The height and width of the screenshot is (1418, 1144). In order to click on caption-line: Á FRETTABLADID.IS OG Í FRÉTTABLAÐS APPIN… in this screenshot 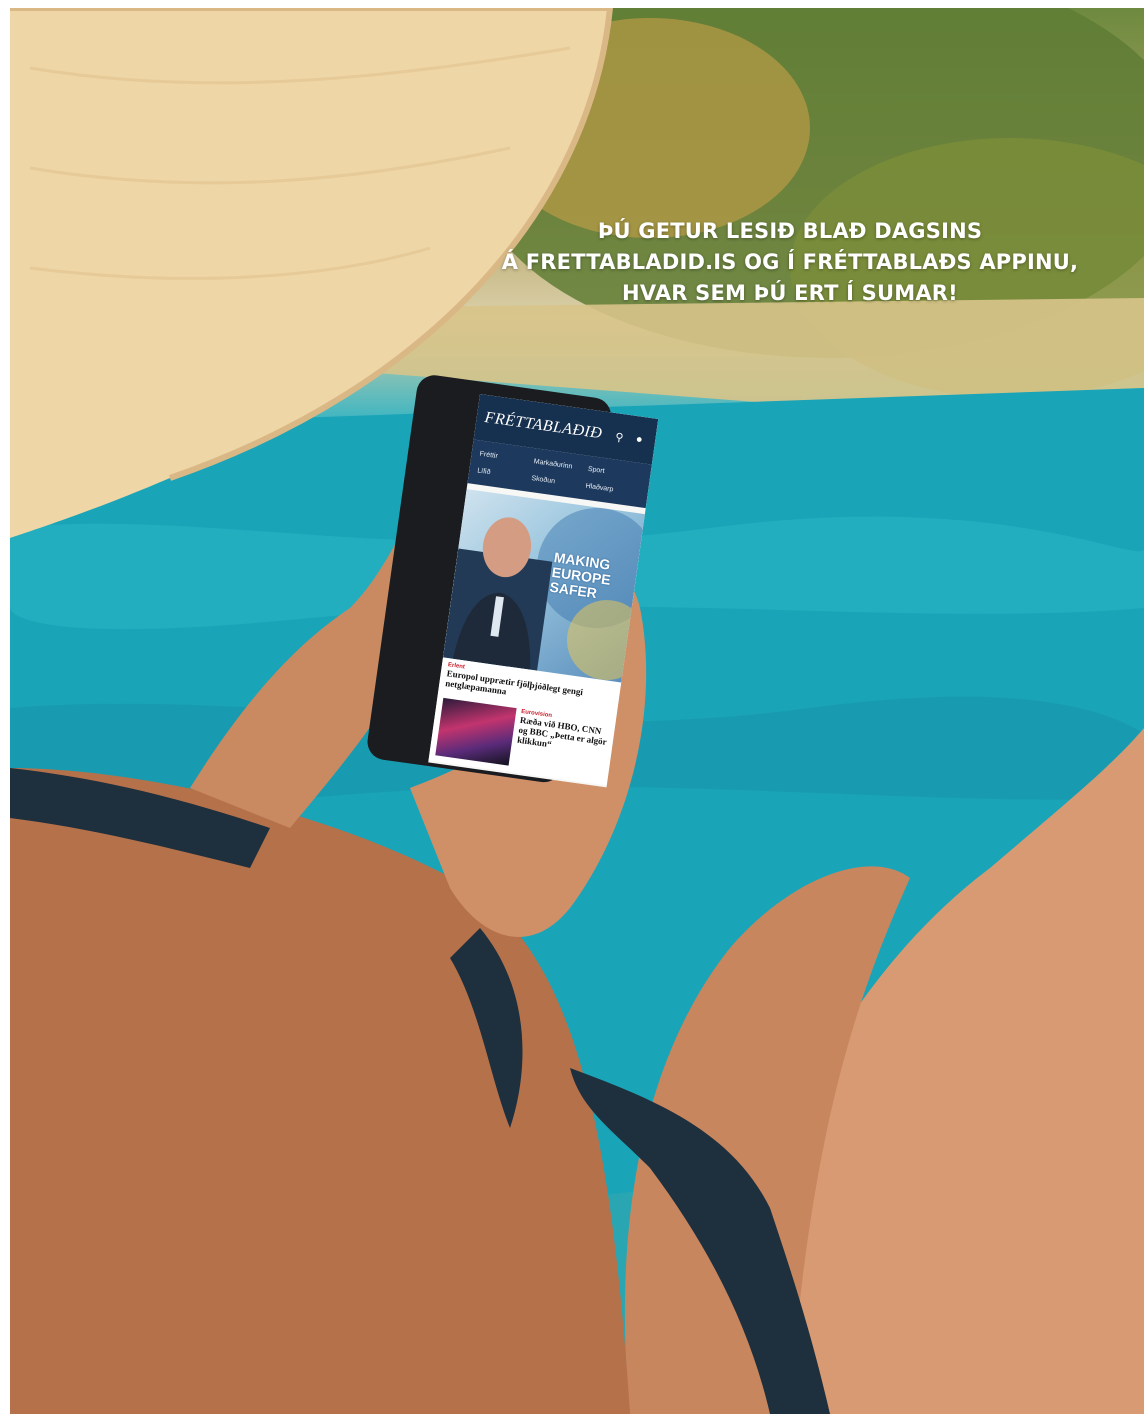, I will do `click(790, 262)`.